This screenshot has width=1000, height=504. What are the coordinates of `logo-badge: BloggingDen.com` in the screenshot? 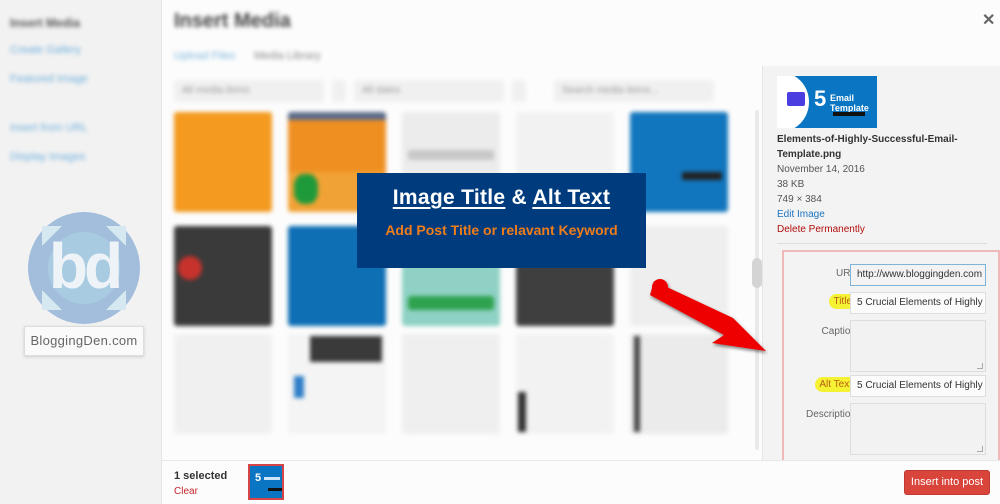 It's located at (84, 341).